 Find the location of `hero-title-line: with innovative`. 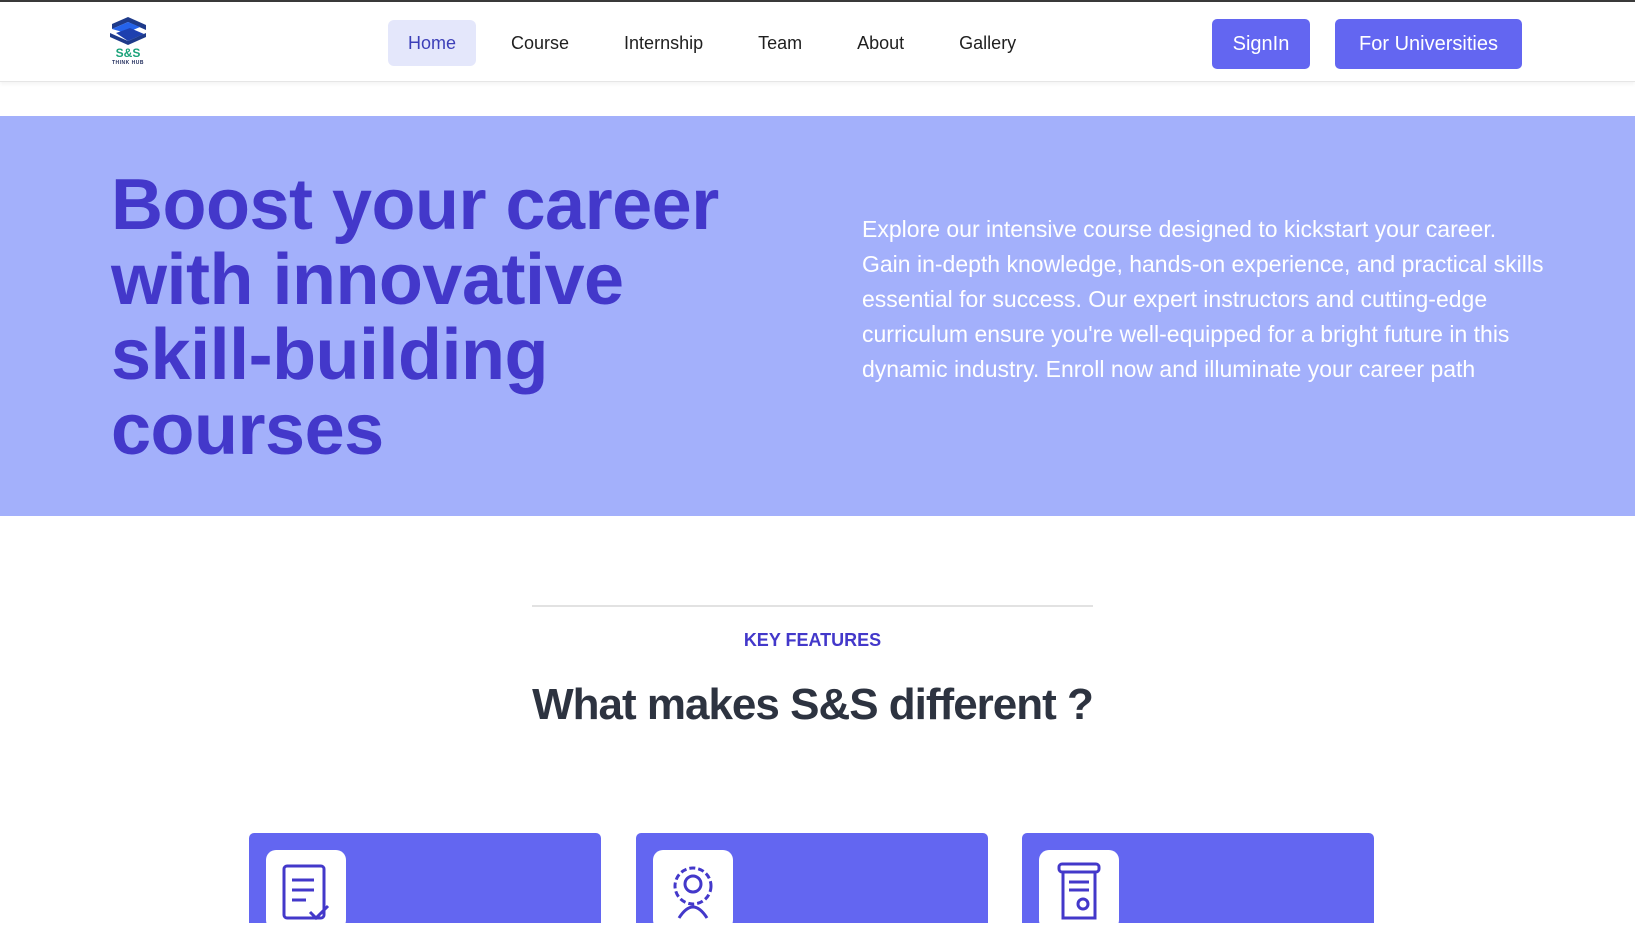

hero-title-line: with innovative is located at coordinates (367, 280).